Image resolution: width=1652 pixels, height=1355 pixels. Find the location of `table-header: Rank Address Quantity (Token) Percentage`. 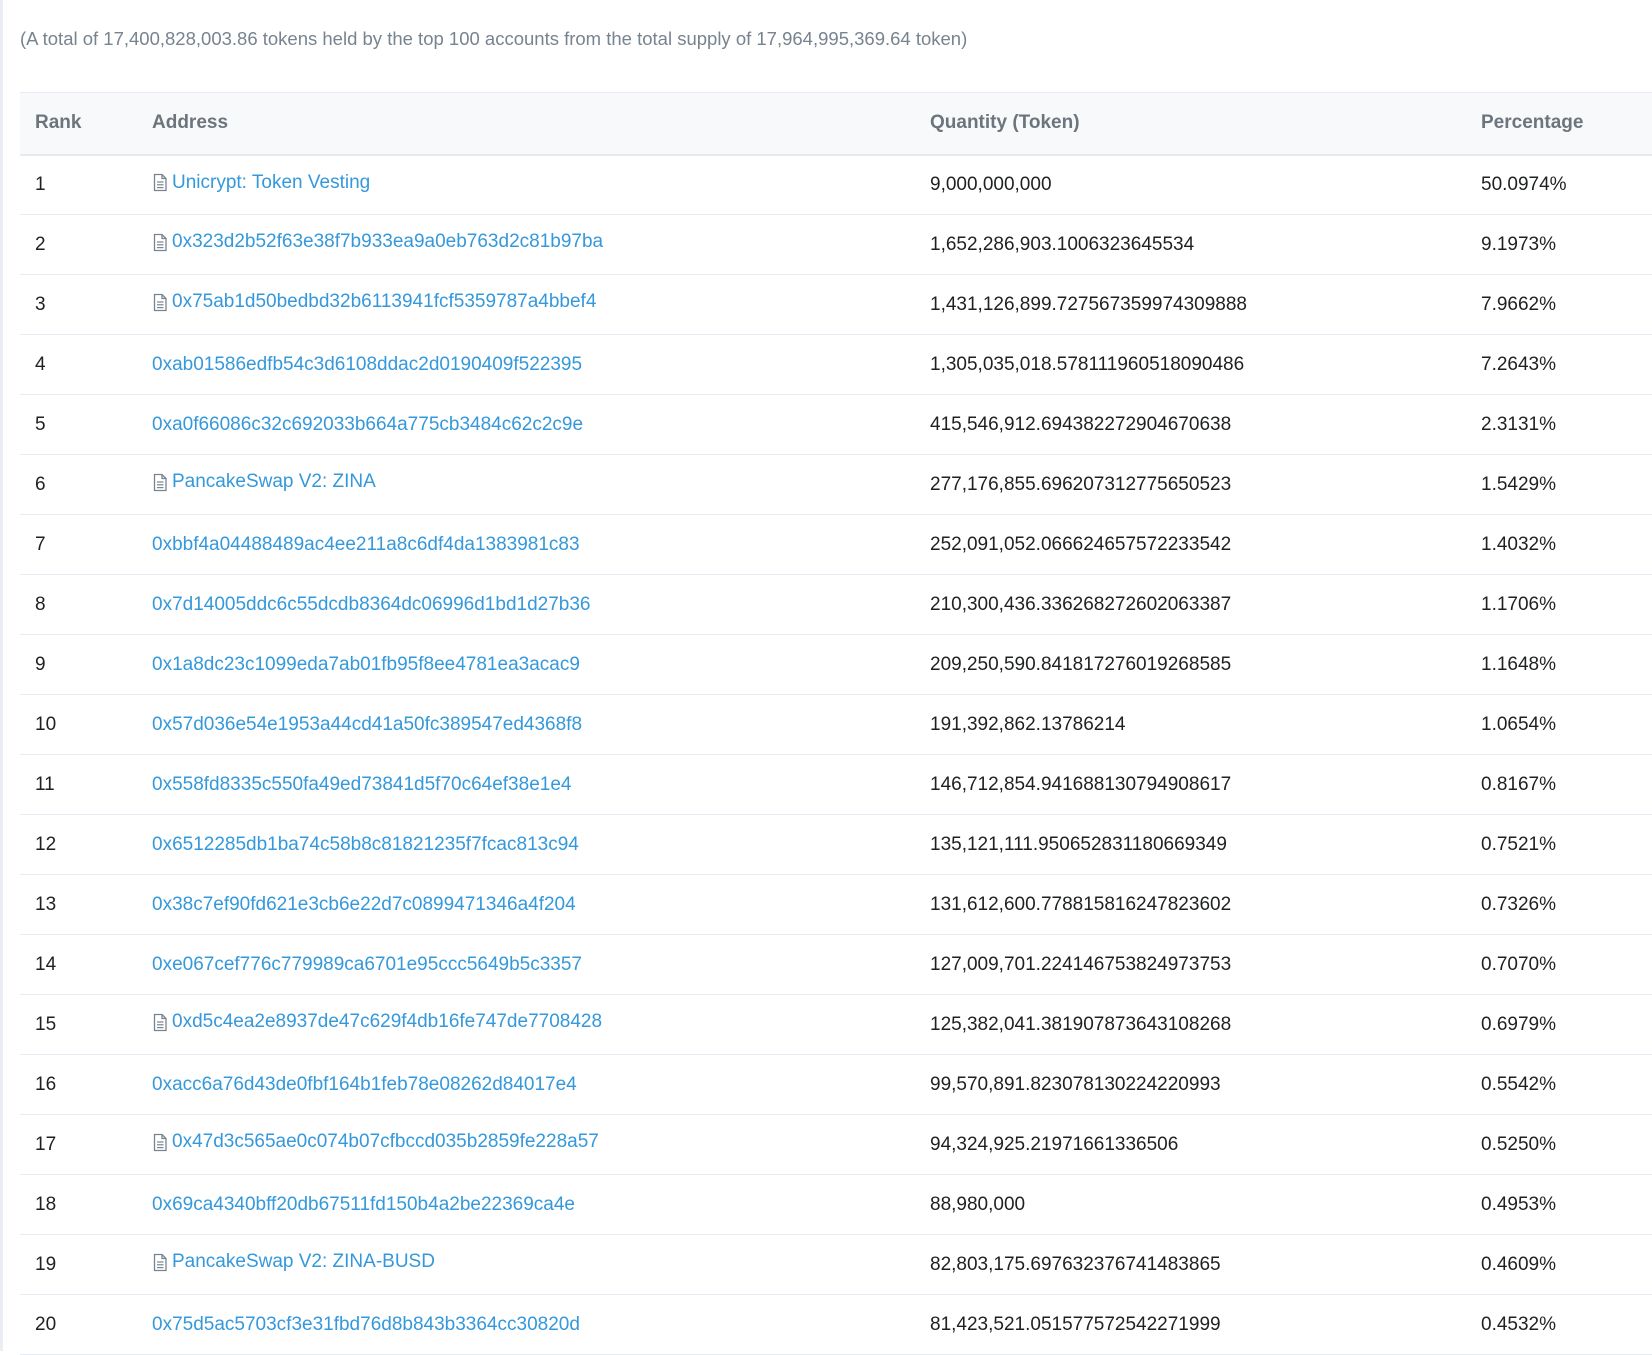

table-header: Rank Address Quantity (Token) Percentage is located at coordinates (836, 124).